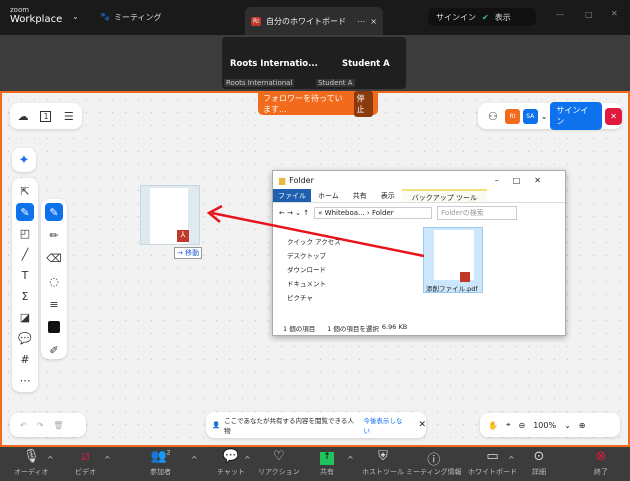 The height and width of the screenshot is (481, 630). What do you see at coordinates (31, 456) in the screenshot?
I see `microphone-icon: 🎙` at bounding box center [31, 456].